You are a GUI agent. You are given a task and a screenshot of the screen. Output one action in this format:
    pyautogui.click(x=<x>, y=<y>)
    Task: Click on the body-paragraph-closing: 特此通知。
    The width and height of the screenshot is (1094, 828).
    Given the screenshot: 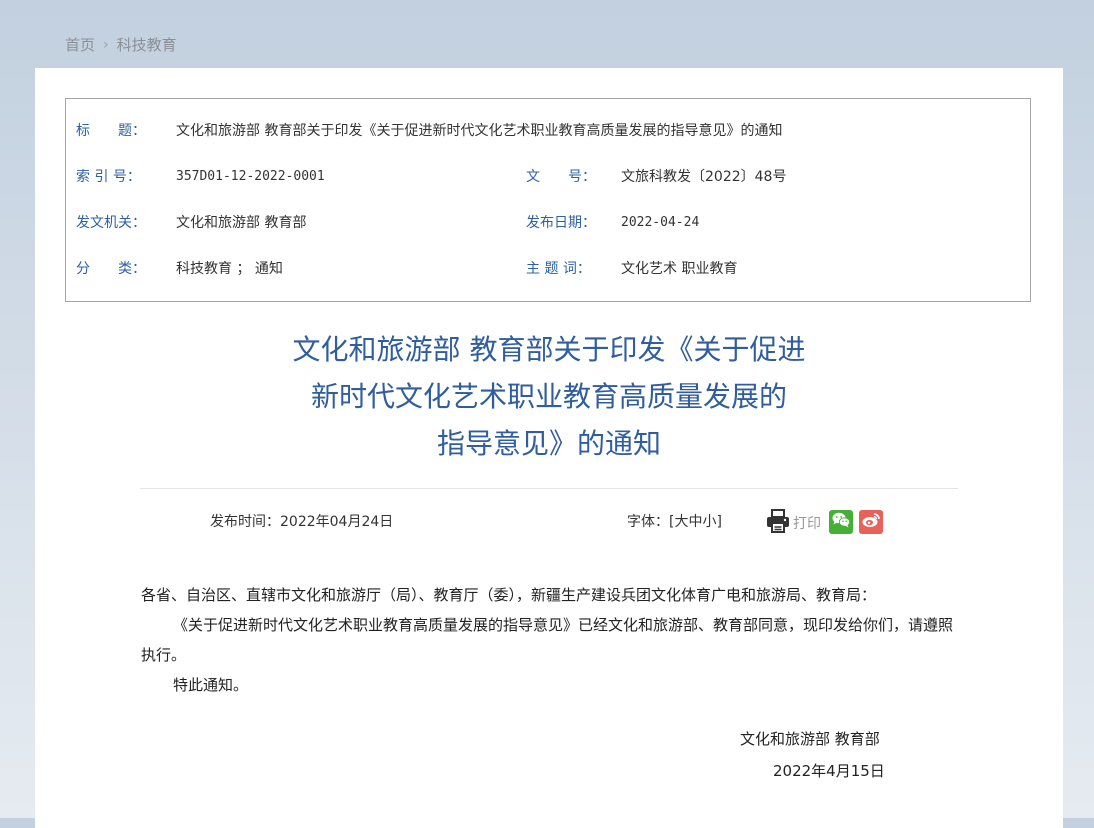 What is the action you would take?
    pyautogui.click(x=211, y=685)
    